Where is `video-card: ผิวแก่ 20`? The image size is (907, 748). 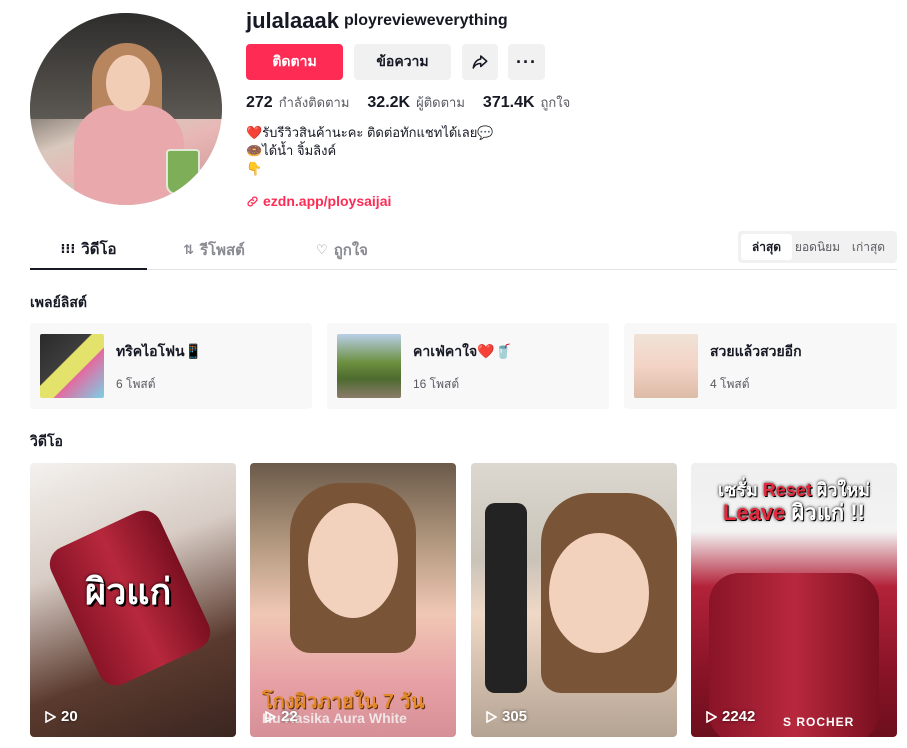 video-card: ผิวแก่ 20 is located at coordinates (133, 600).